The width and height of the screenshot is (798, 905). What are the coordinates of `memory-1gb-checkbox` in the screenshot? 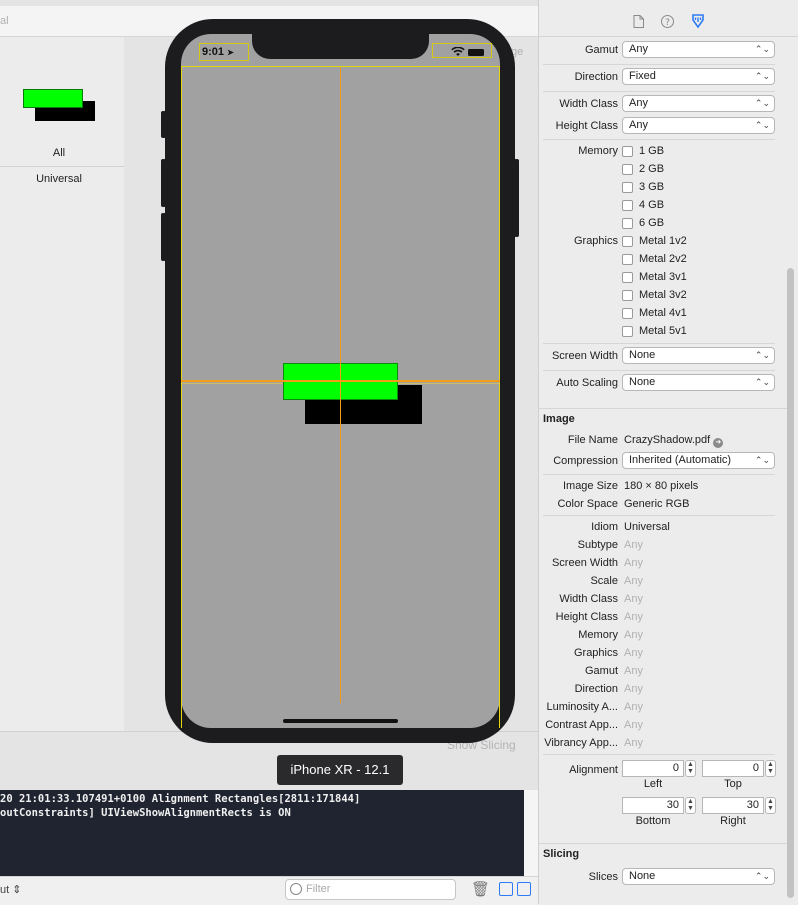 It's located at (627, 151).